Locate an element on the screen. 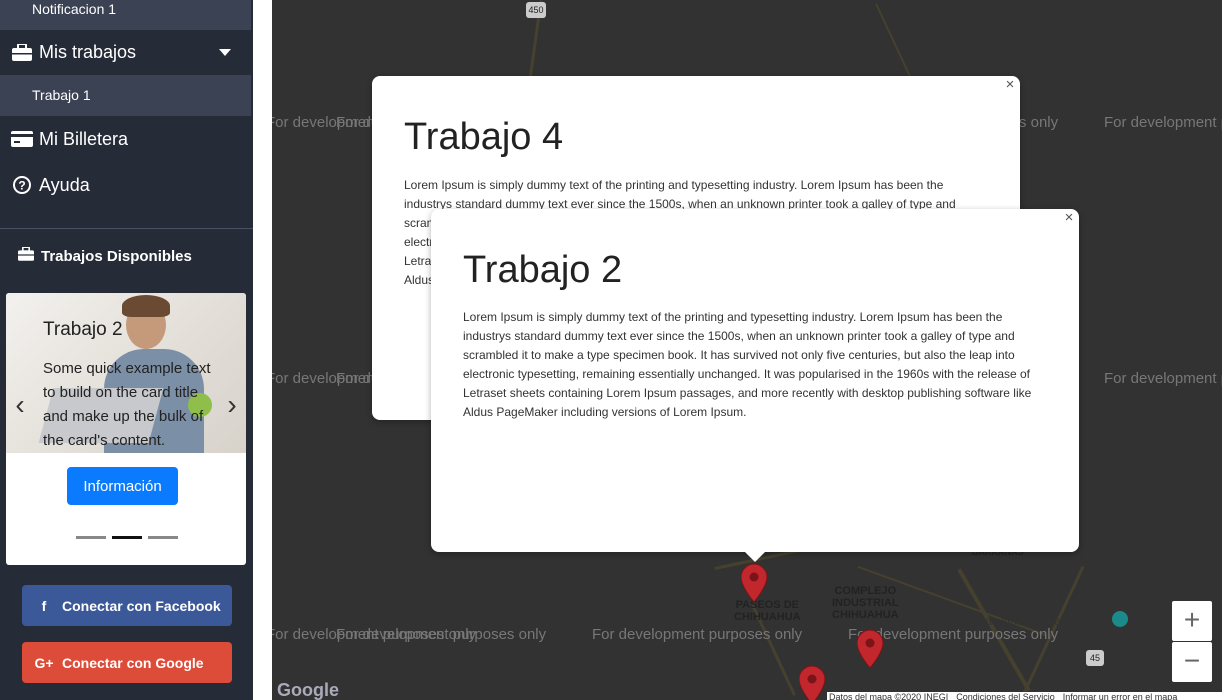  facebook-login-button: f Conectar con Facebook is located at coordinates (127, 605).